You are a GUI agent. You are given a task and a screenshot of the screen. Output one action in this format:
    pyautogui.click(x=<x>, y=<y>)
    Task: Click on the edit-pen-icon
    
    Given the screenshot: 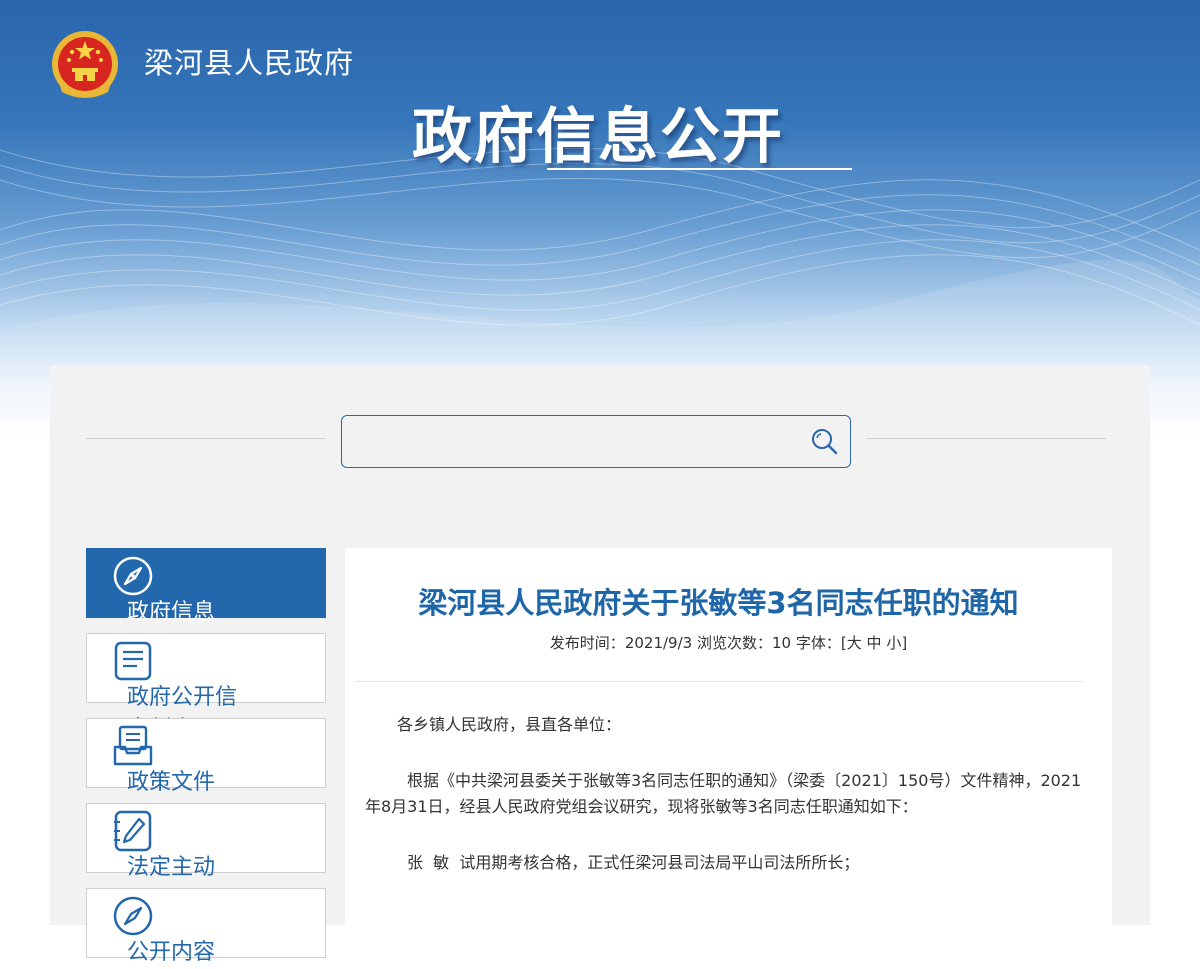 What is the action you would take?
    pyautogui.click(x=133, y=831)
    